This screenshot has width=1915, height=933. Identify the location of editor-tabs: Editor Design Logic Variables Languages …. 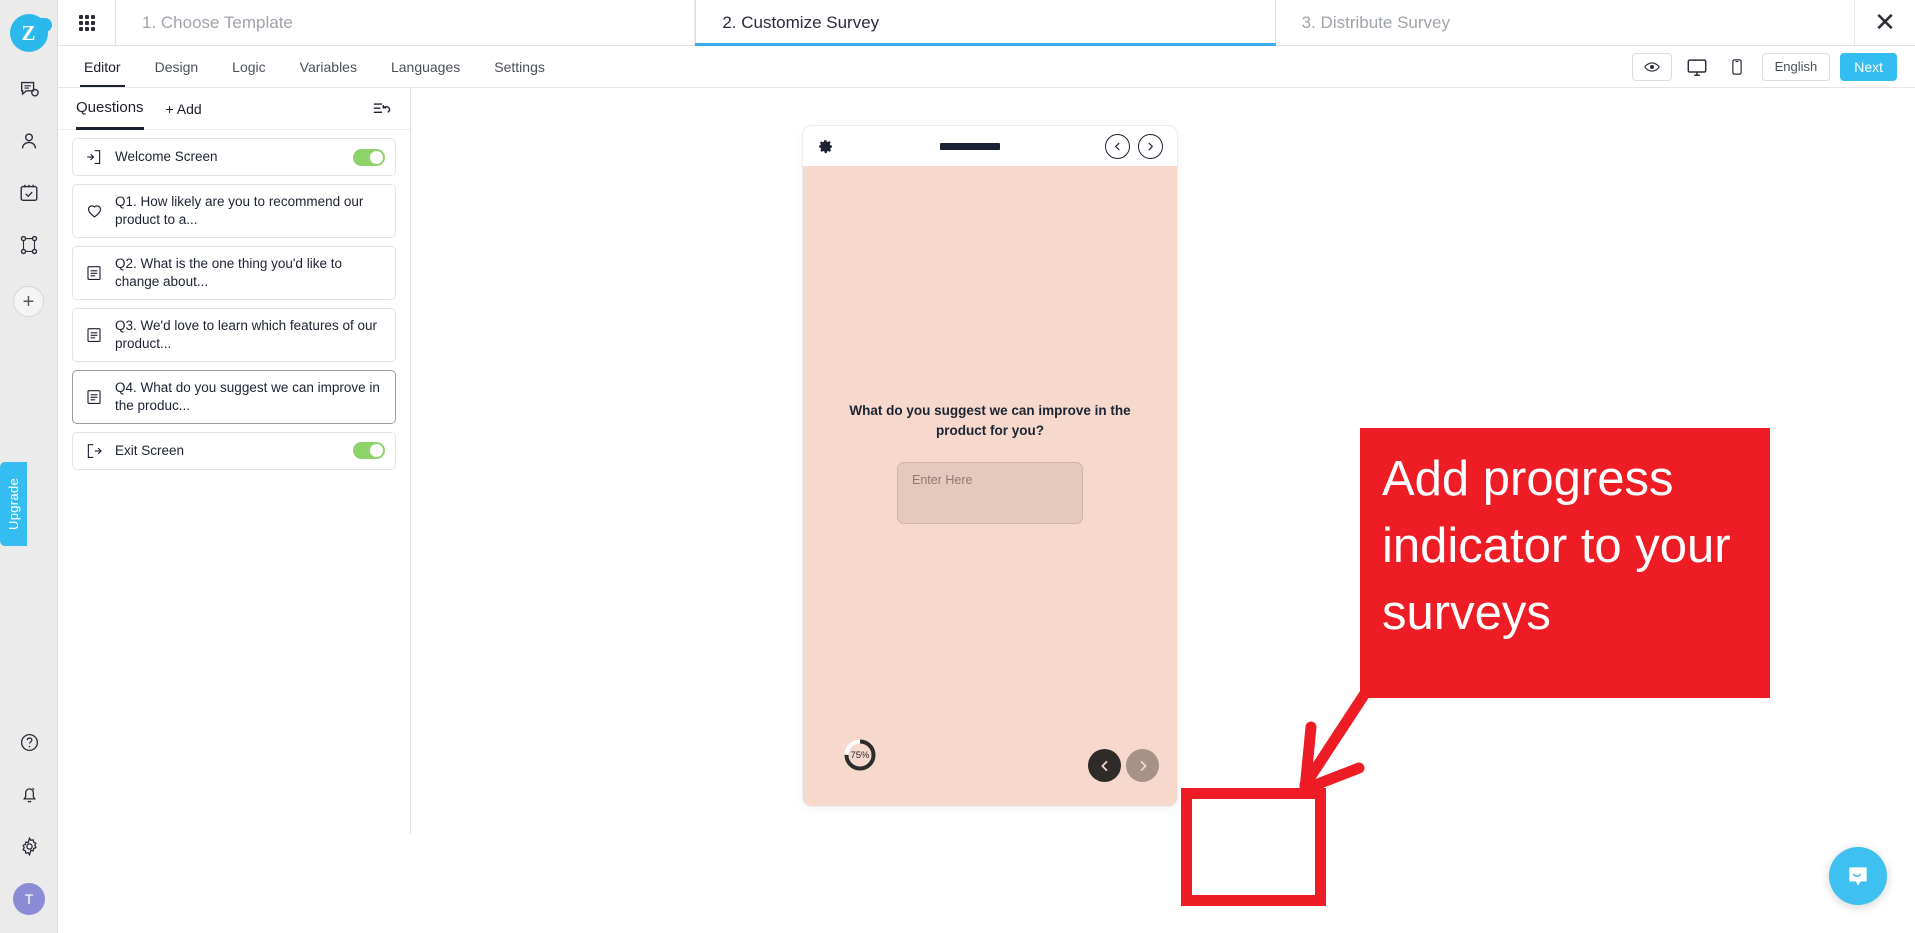
(308, 66).